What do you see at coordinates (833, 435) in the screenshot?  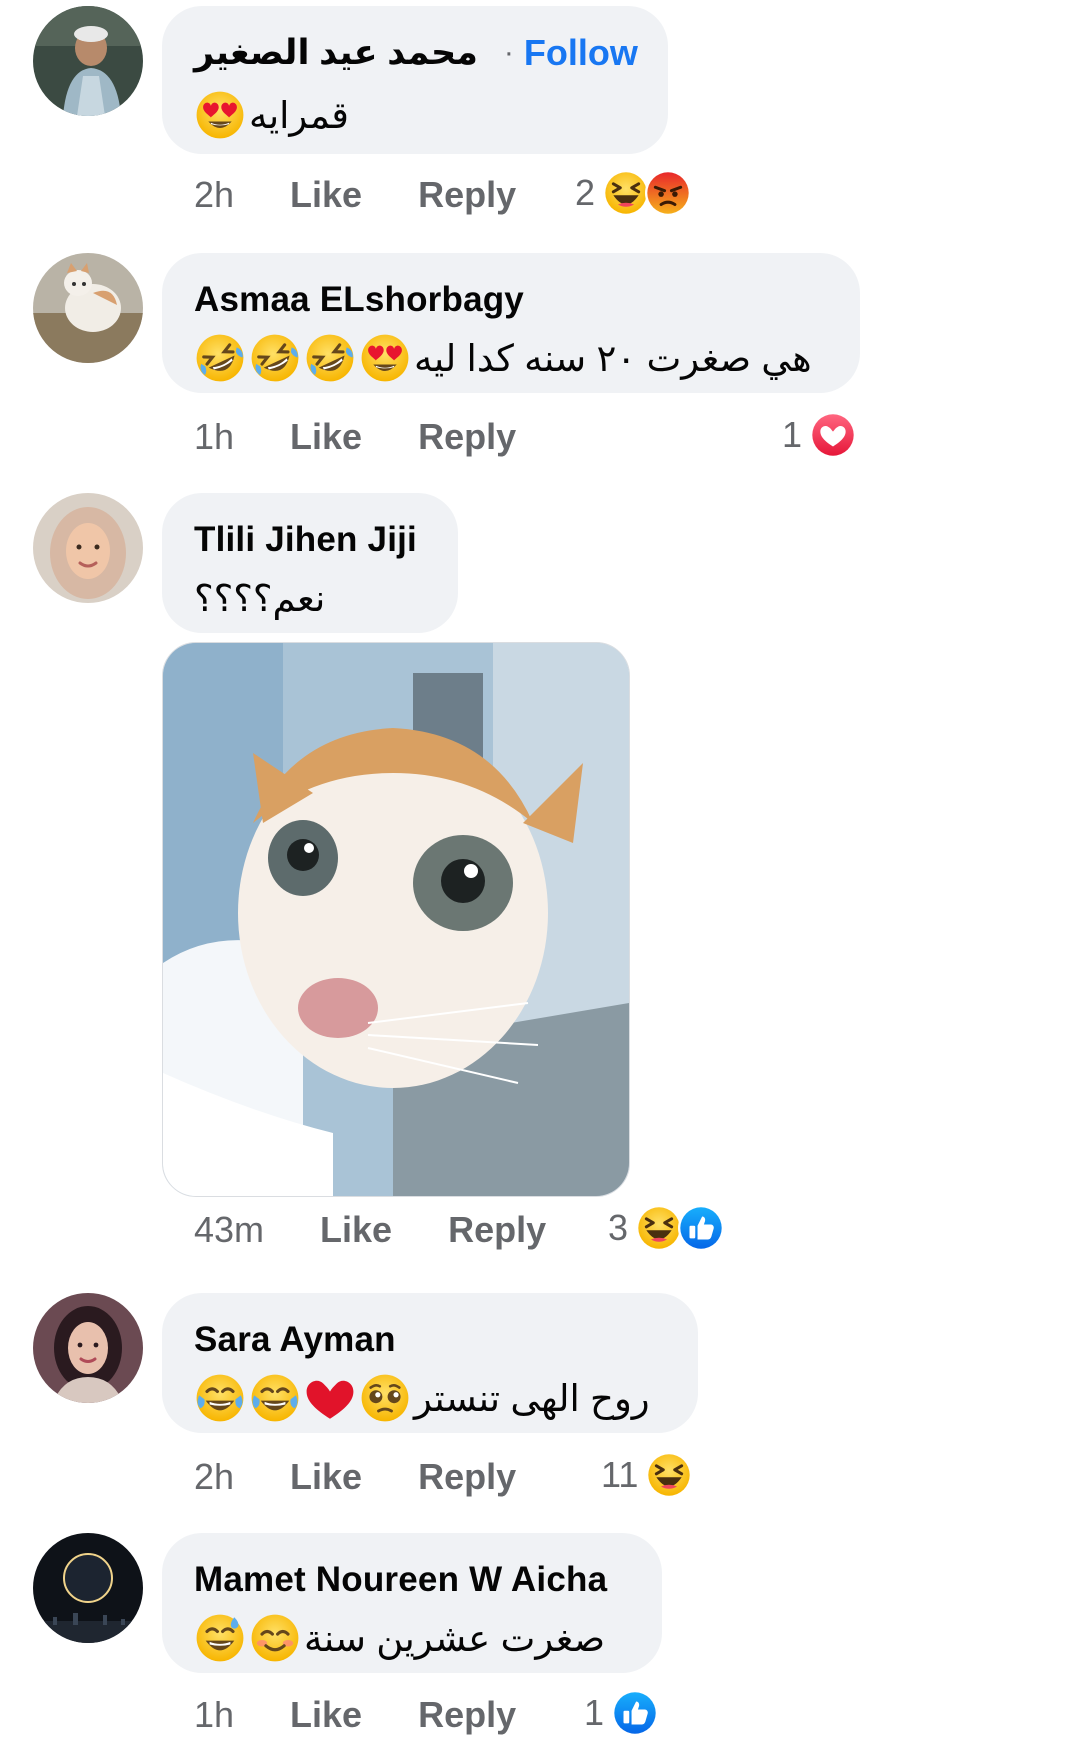 I see `love-reaction-icon` at bounding box center [833, 435].